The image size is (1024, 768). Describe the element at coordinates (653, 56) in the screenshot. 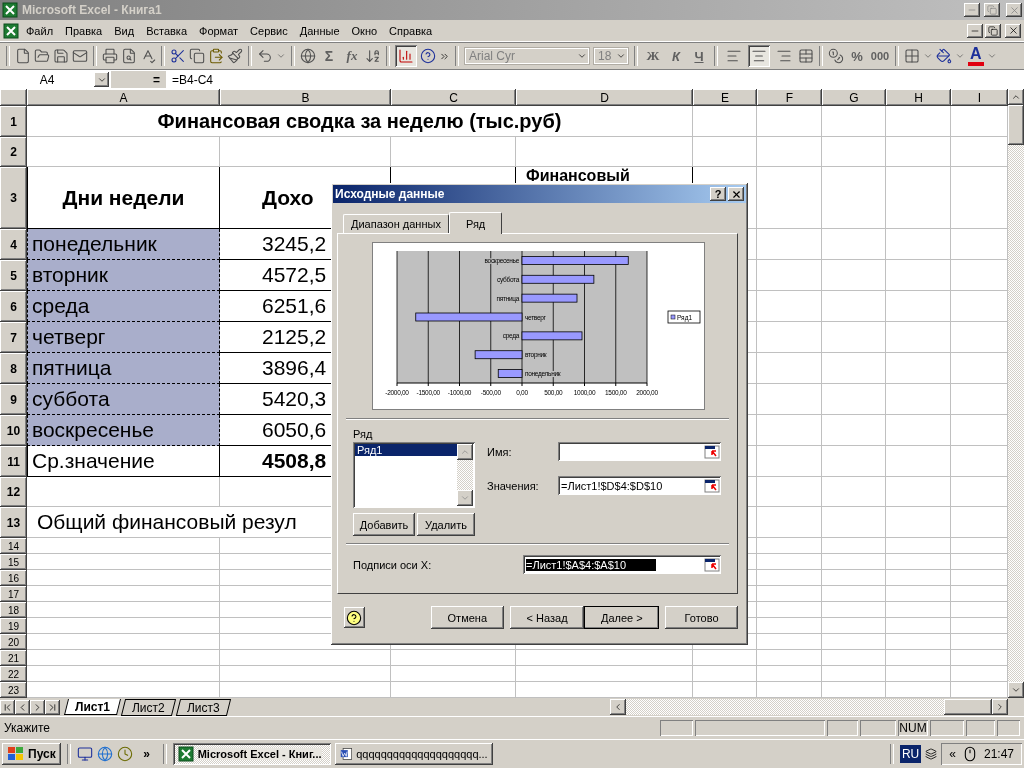

I see `bold-button: Ж` at that location.